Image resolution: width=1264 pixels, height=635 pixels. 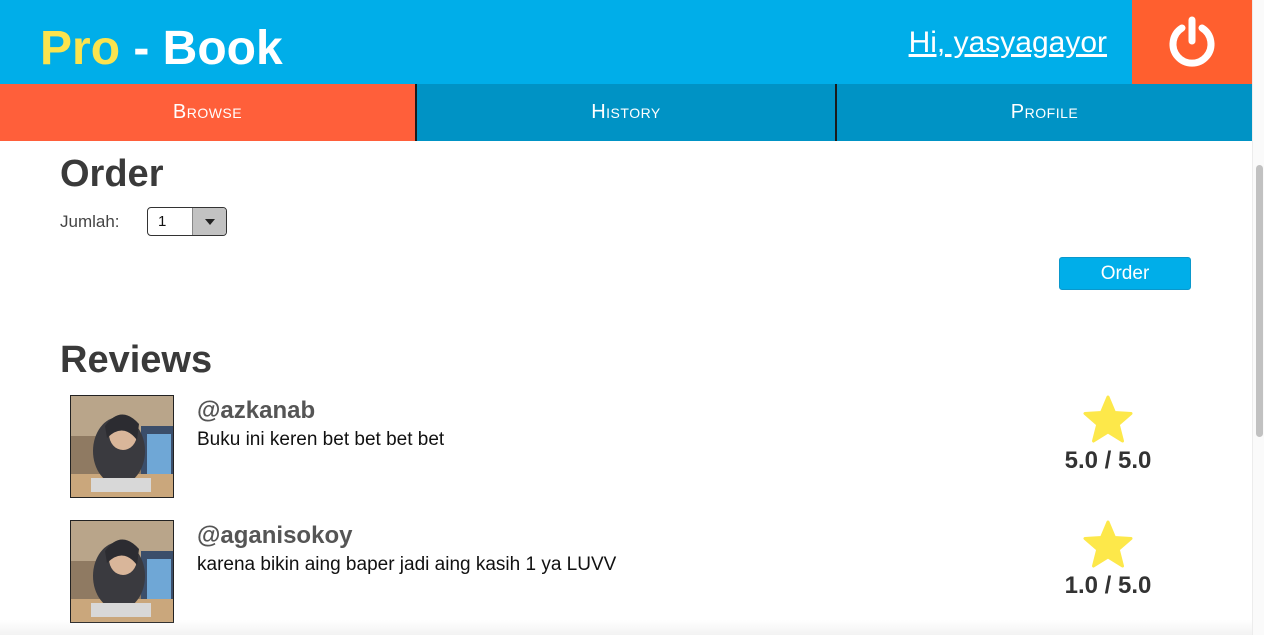 I want to click on tab-browse: Browse, so click(x=207, y=112).